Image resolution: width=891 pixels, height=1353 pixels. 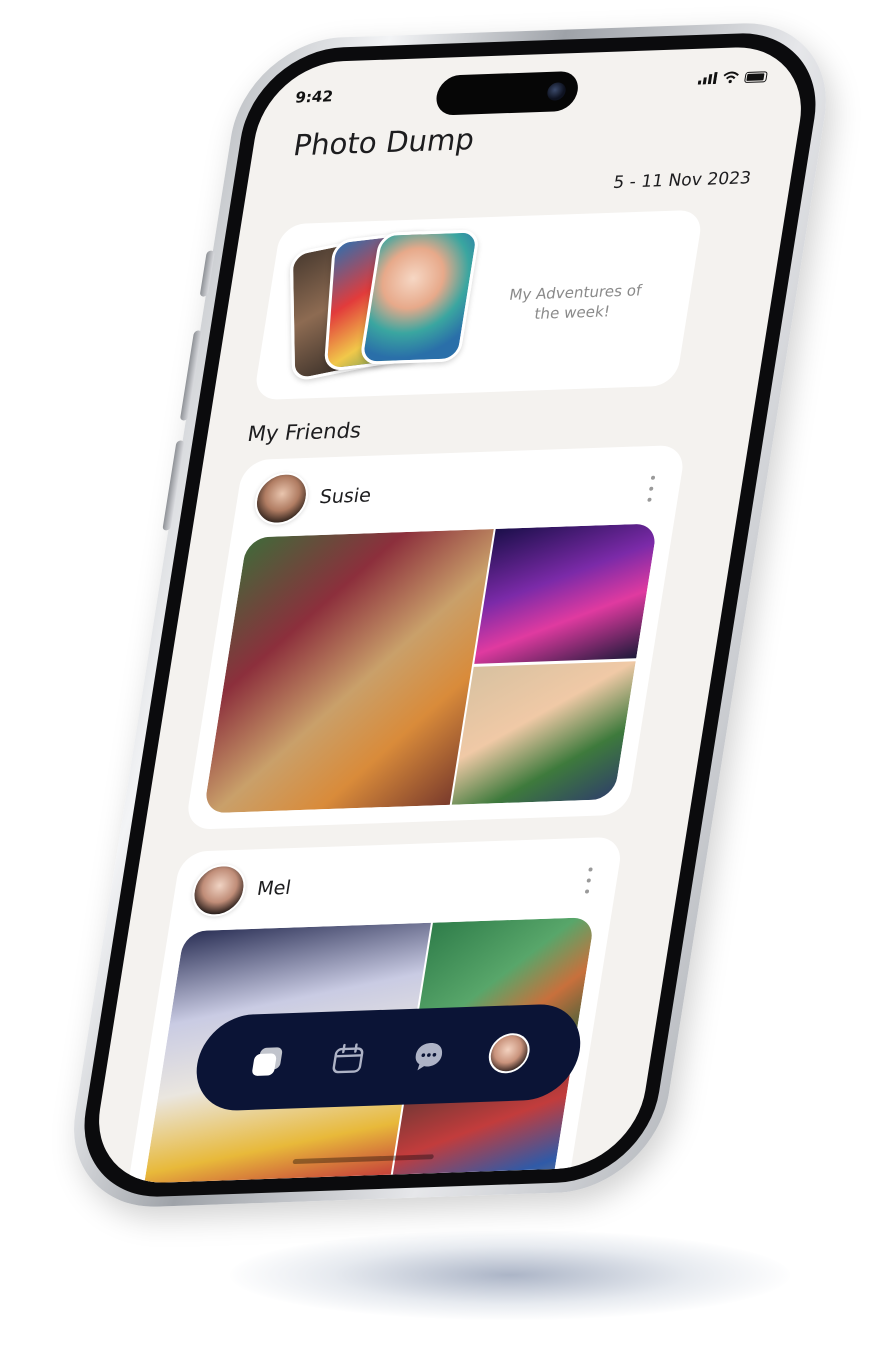 What do you see at coordinates (207, 273) in the screenshot?
I see `mute-switch` at bounding box center [207, 273].